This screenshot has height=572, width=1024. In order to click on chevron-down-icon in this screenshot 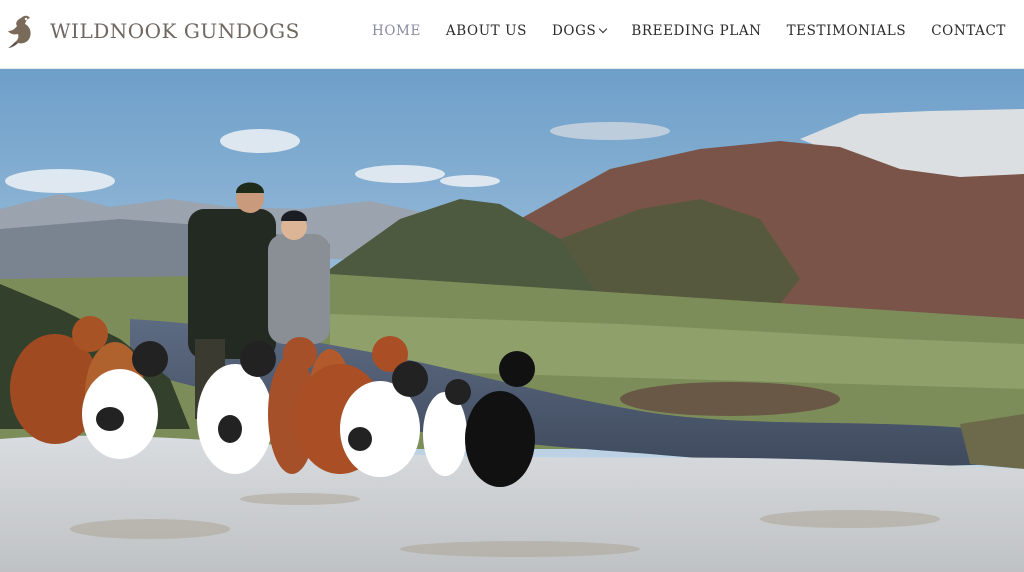, I will do `click(603, 29)`.